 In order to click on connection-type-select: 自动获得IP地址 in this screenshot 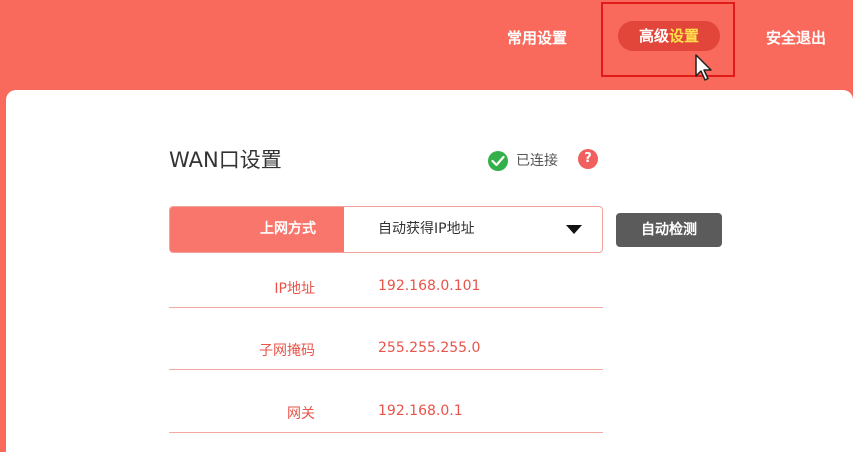, I will do `click(473, 229)`.